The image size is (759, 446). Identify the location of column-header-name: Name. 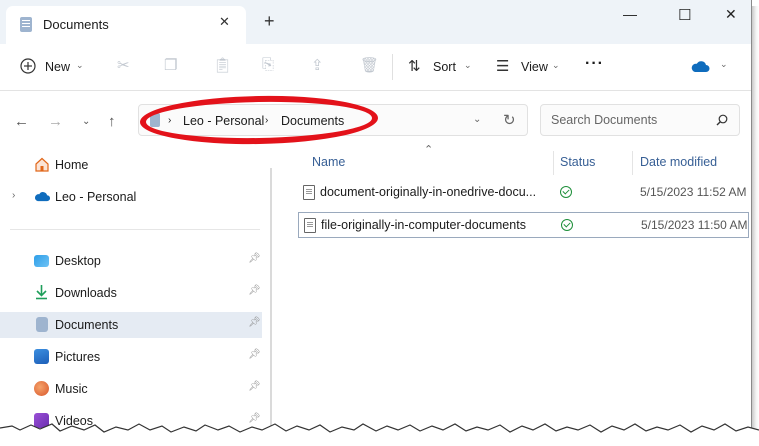
(328, 162).